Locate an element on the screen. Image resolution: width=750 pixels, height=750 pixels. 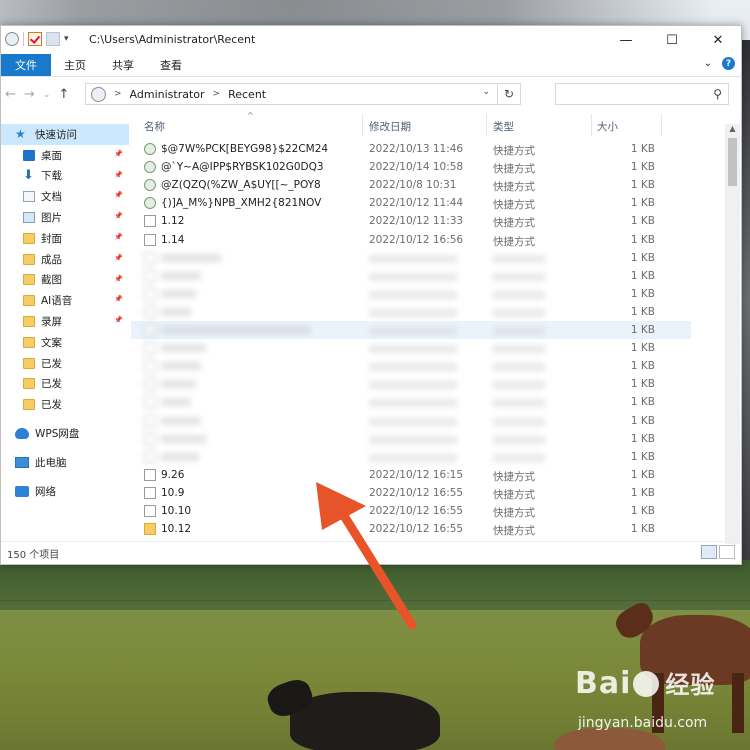
expand-ribbon-chevron-icon: ⌄ is located at coordinates (708, 63).